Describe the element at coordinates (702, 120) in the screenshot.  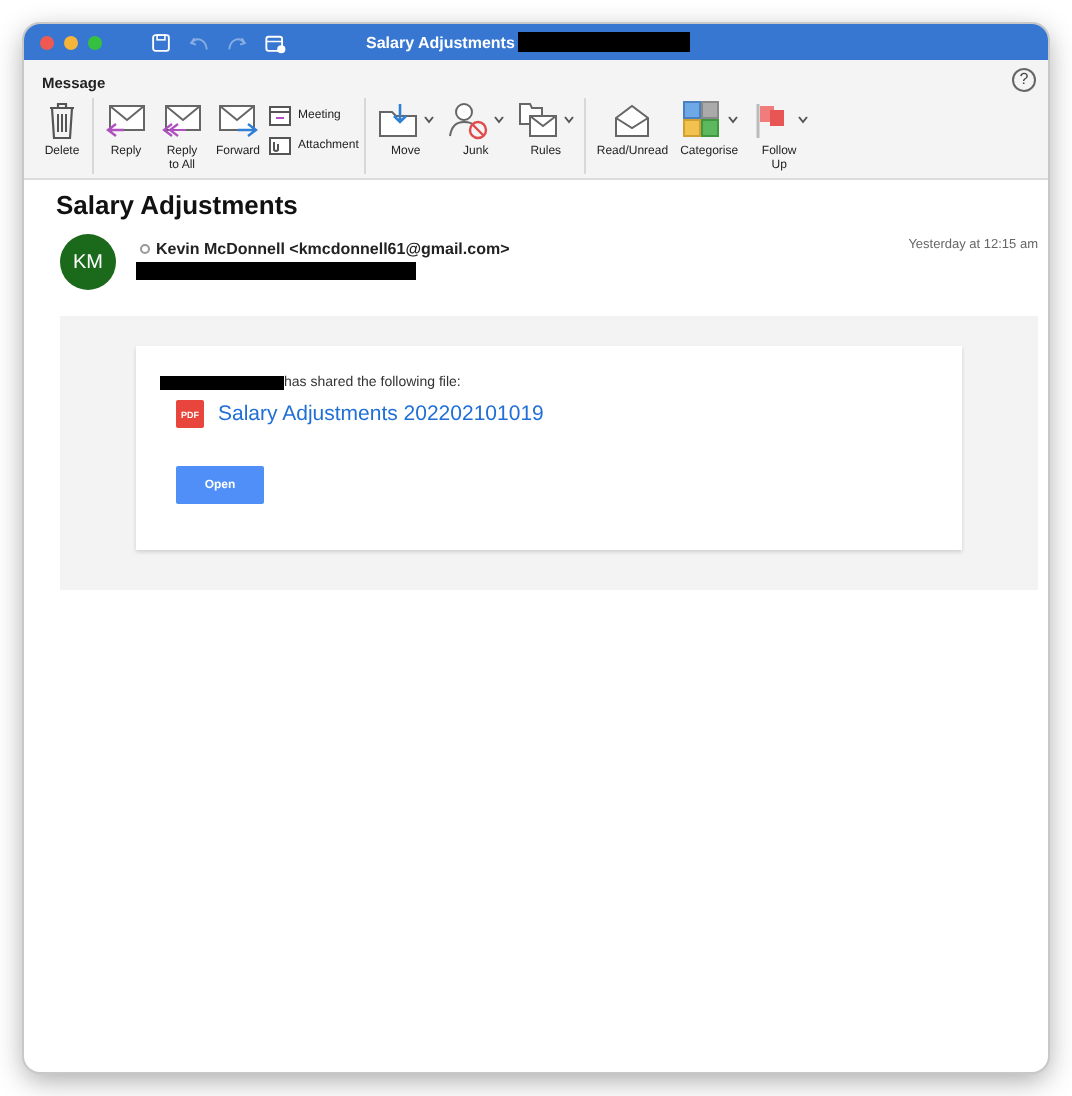
I see `color-grid-icon` at that location.